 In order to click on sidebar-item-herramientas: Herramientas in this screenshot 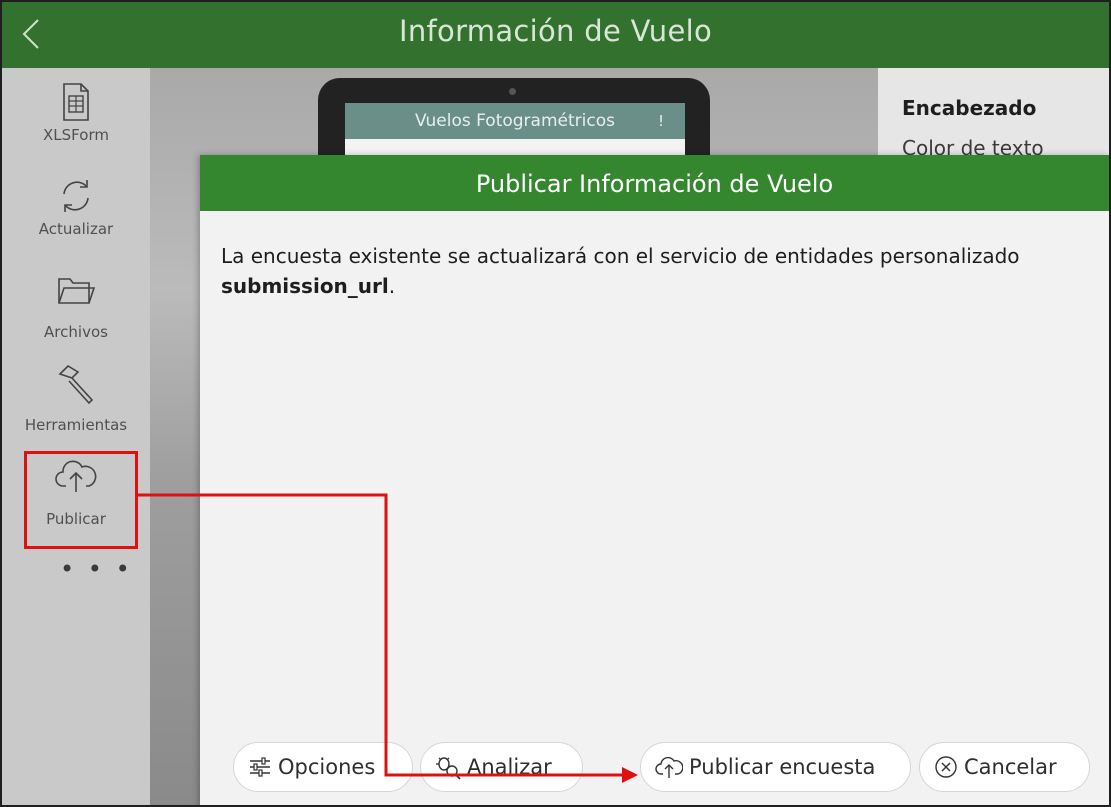, I will do `click(76, 398)`.